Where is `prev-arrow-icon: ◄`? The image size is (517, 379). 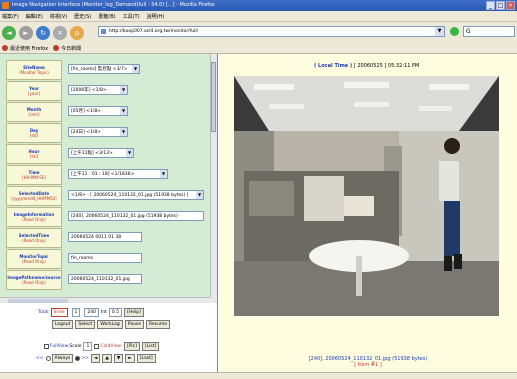
prev-arrow-icon: ◄ is located at coordinates (95, 358).